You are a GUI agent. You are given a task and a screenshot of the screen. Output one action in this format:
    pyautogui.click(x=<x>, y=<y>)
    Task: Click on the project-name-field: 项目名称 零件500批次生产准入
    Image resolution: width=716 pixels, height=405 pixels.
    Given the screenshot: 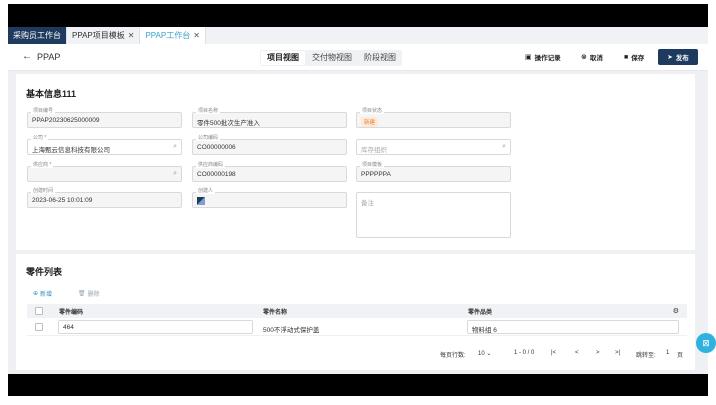 What is the action you would take?
    pyautogui.click(x=269, y=117)
    